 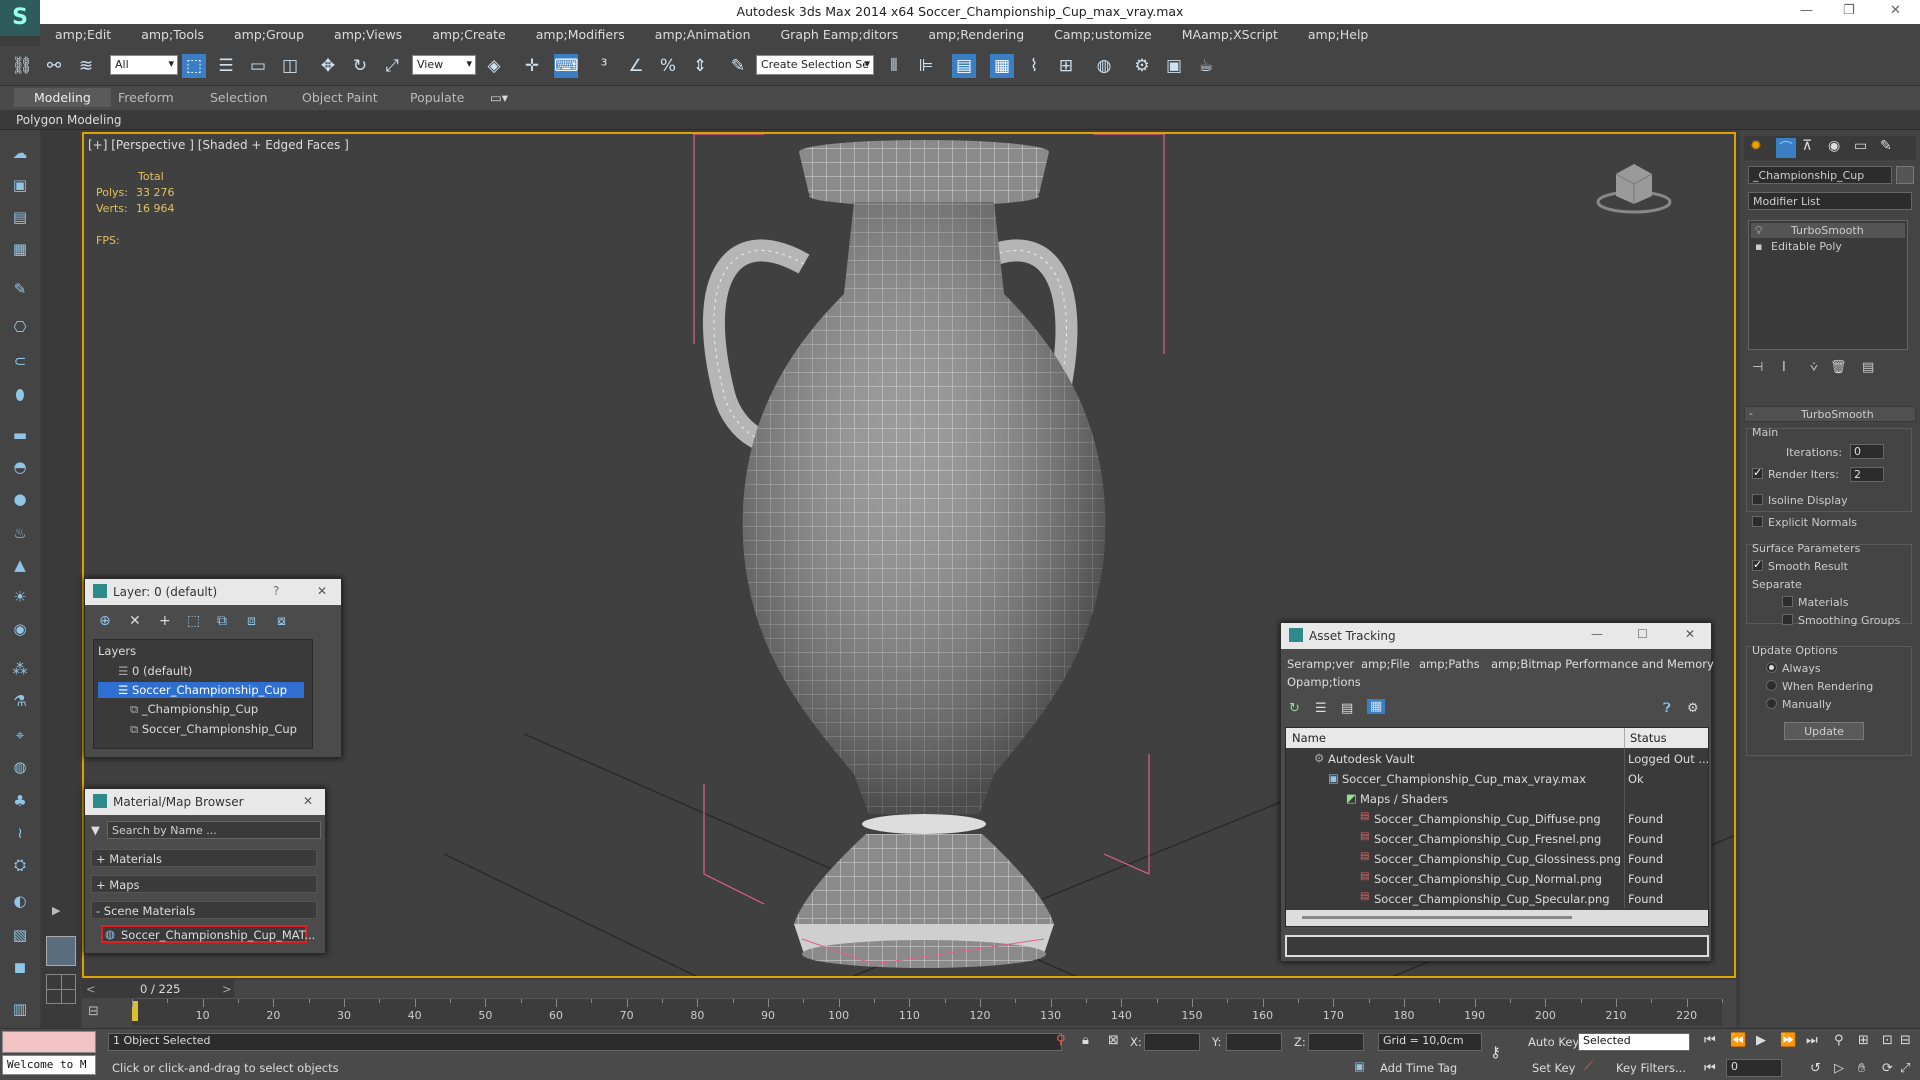 I want to click on bind-spacewarp-icon: ≋, so click(x=86, y=66).